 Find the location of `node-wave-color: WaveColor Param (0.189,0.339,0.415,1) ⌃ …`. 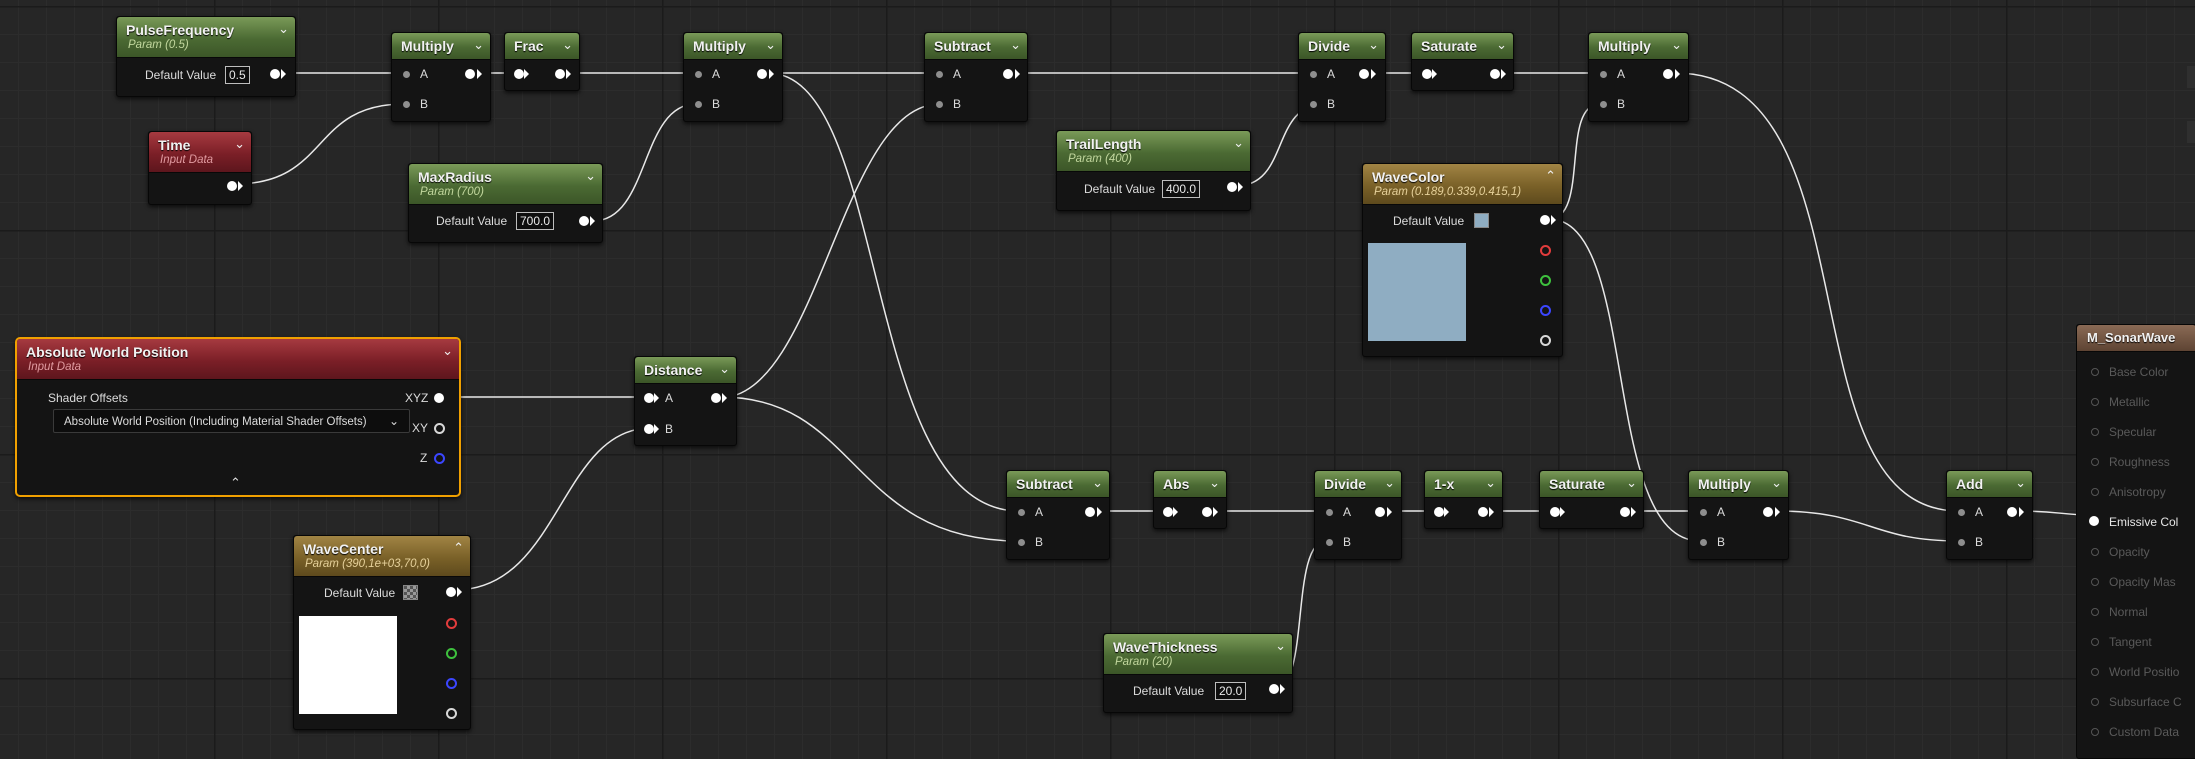

node-wave-color: WaveColor Param (0.189,0.339,0.415,1) ⌃ … is located at coordinates (1462, 260).